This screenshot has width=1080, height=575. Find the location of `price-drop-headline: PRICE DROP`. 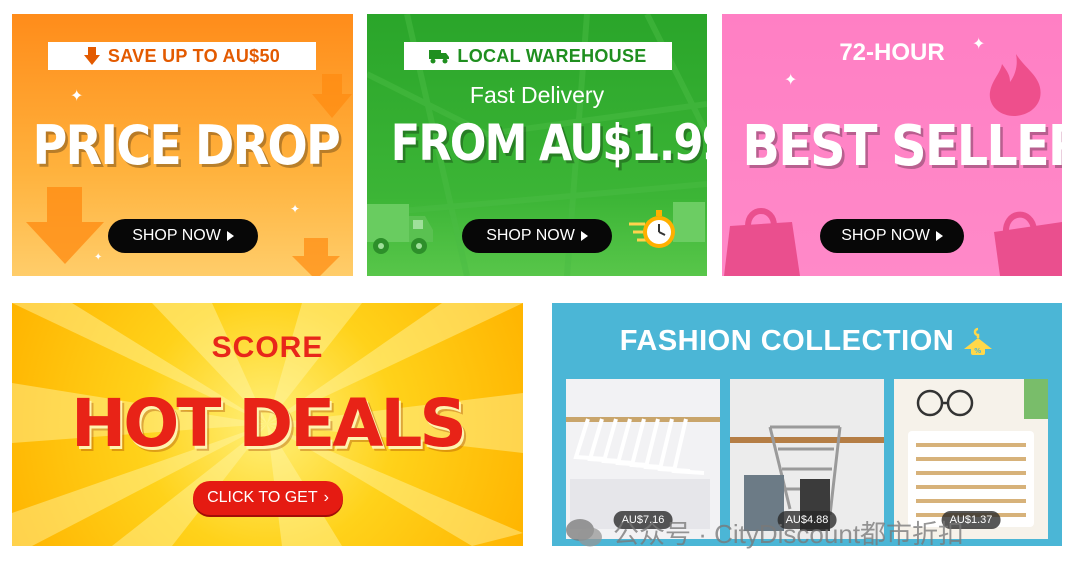

price-drop-headline: PRICE DROP is located at coordinates (186, 145).